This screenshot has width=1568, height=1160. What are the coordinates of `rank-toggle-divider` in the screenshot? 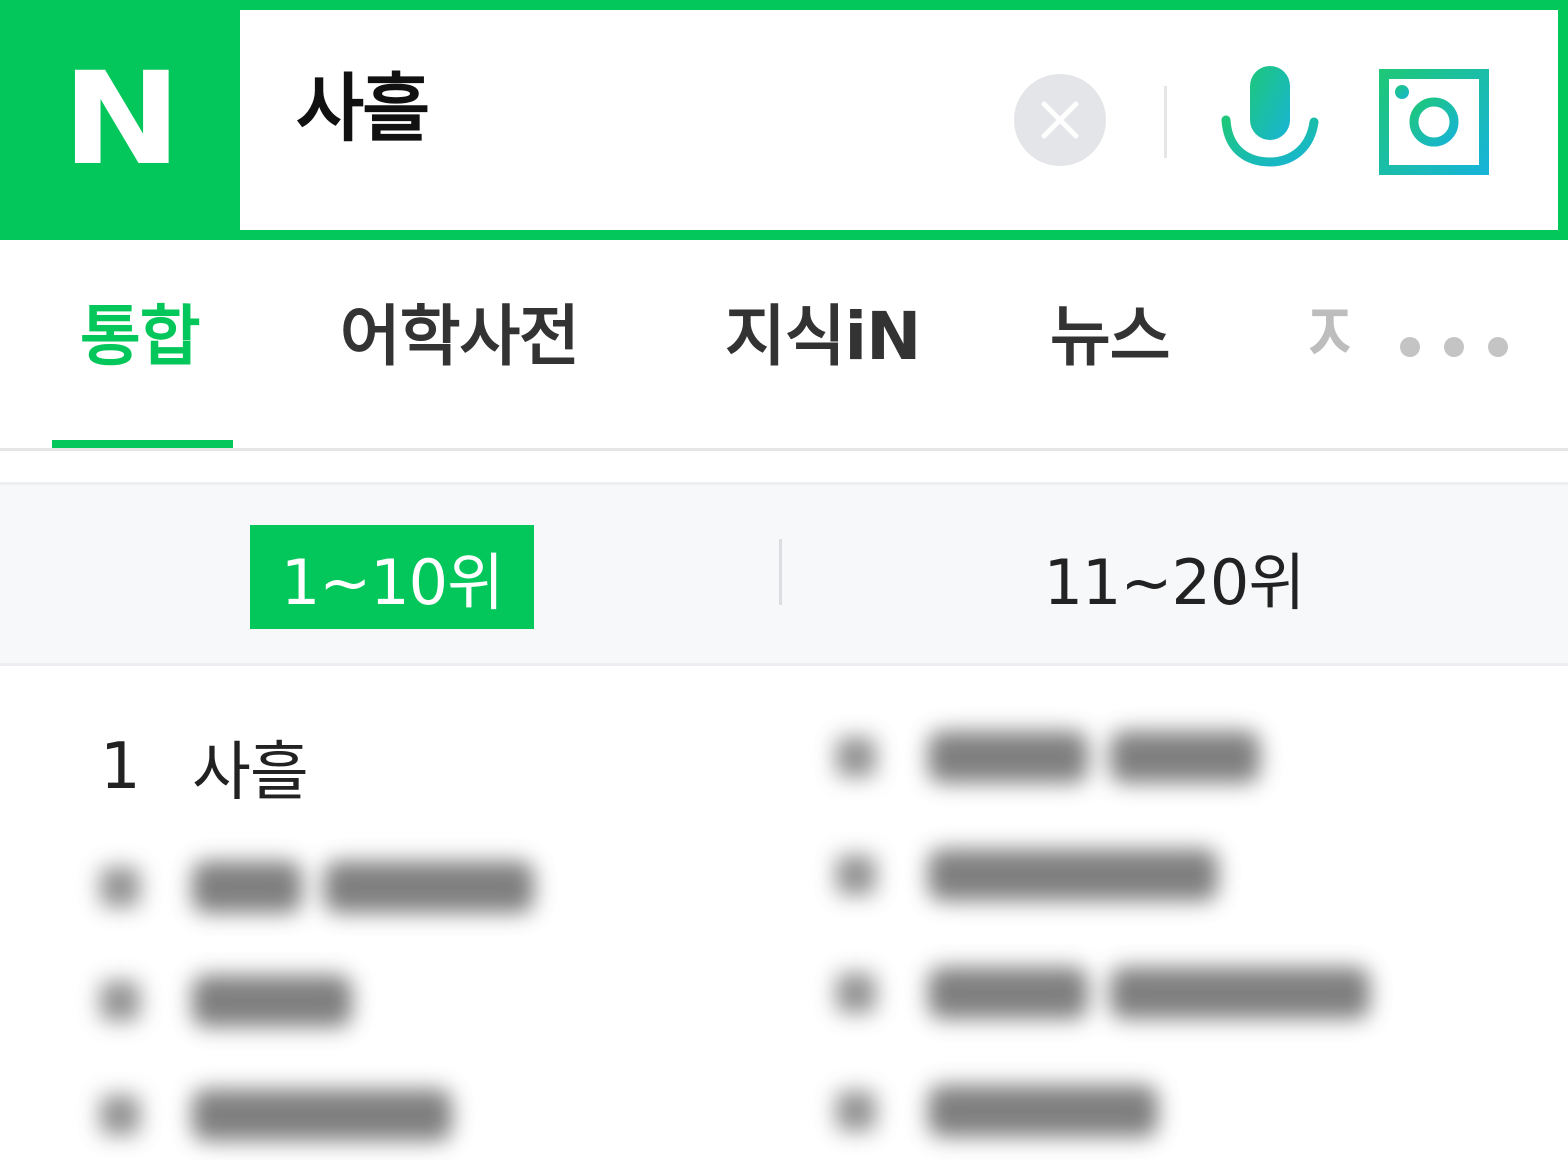 It's located at (780, 572).